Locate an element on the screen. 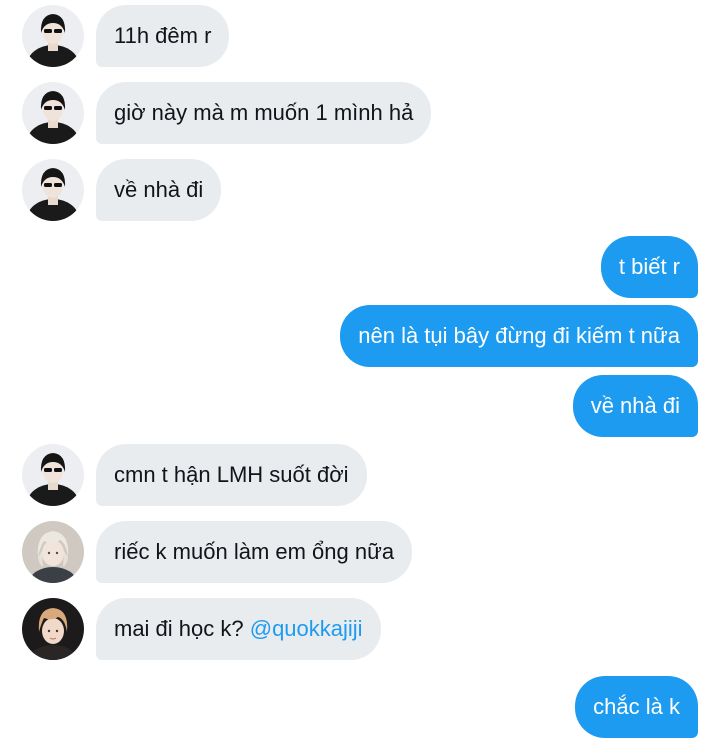  message-text: giờ này mà m muốn 1 mình hả is located at coordinates (264, 112).